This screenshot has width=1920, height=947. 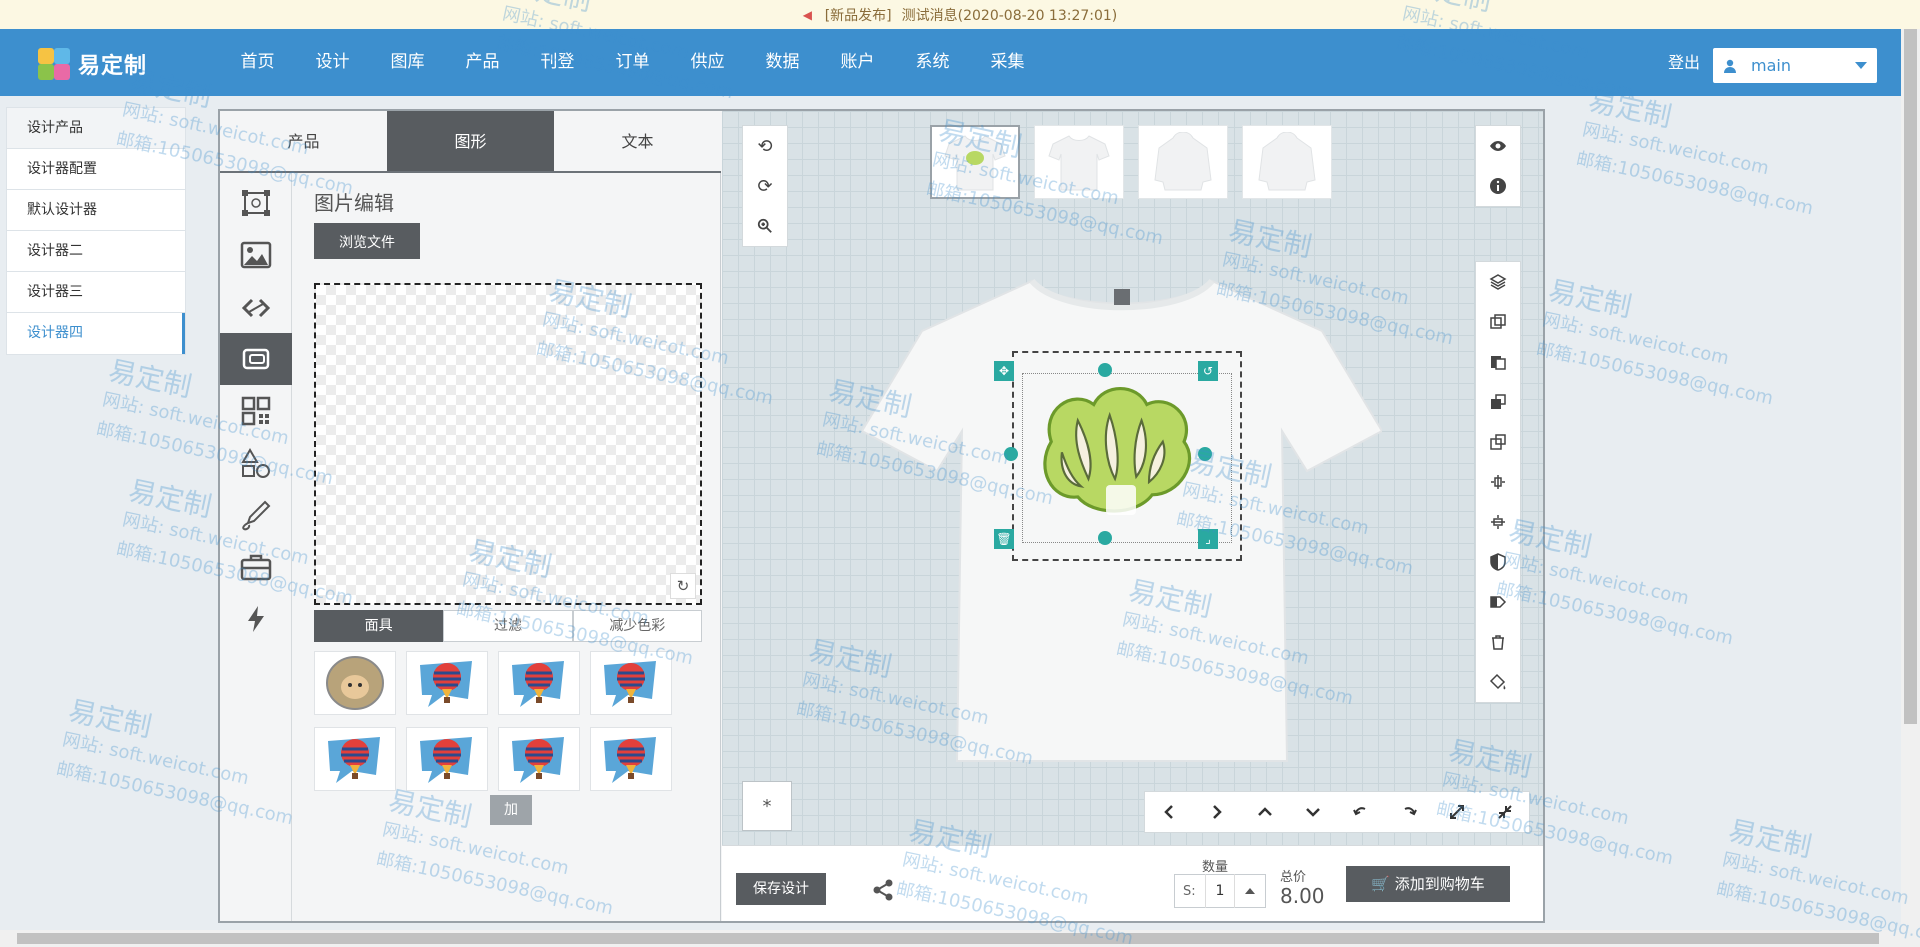 What do you see at coordinates (96, 251) in the screenshot?
I see `sidebar-item-3: 设计器二` at bounding box center [96, 251].